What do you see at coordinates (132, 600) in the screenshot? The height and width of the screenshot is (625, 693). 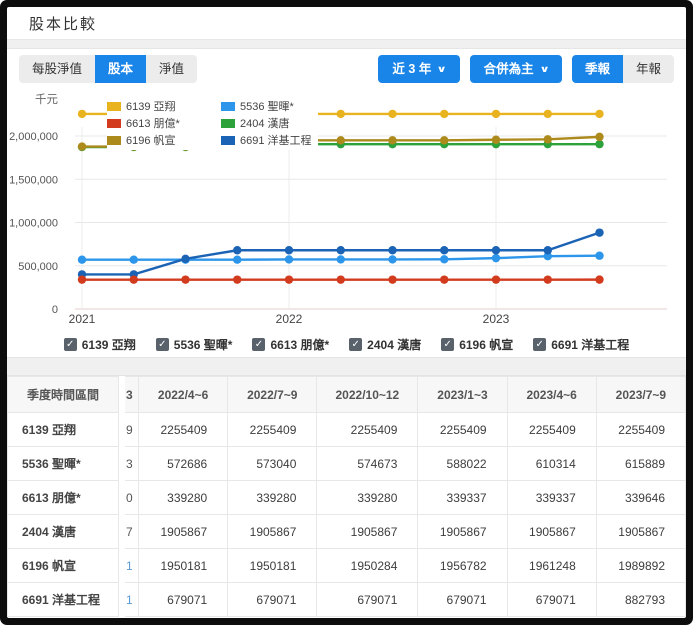 I see `clipped-cell: 1` at bounding box center [132, 600].